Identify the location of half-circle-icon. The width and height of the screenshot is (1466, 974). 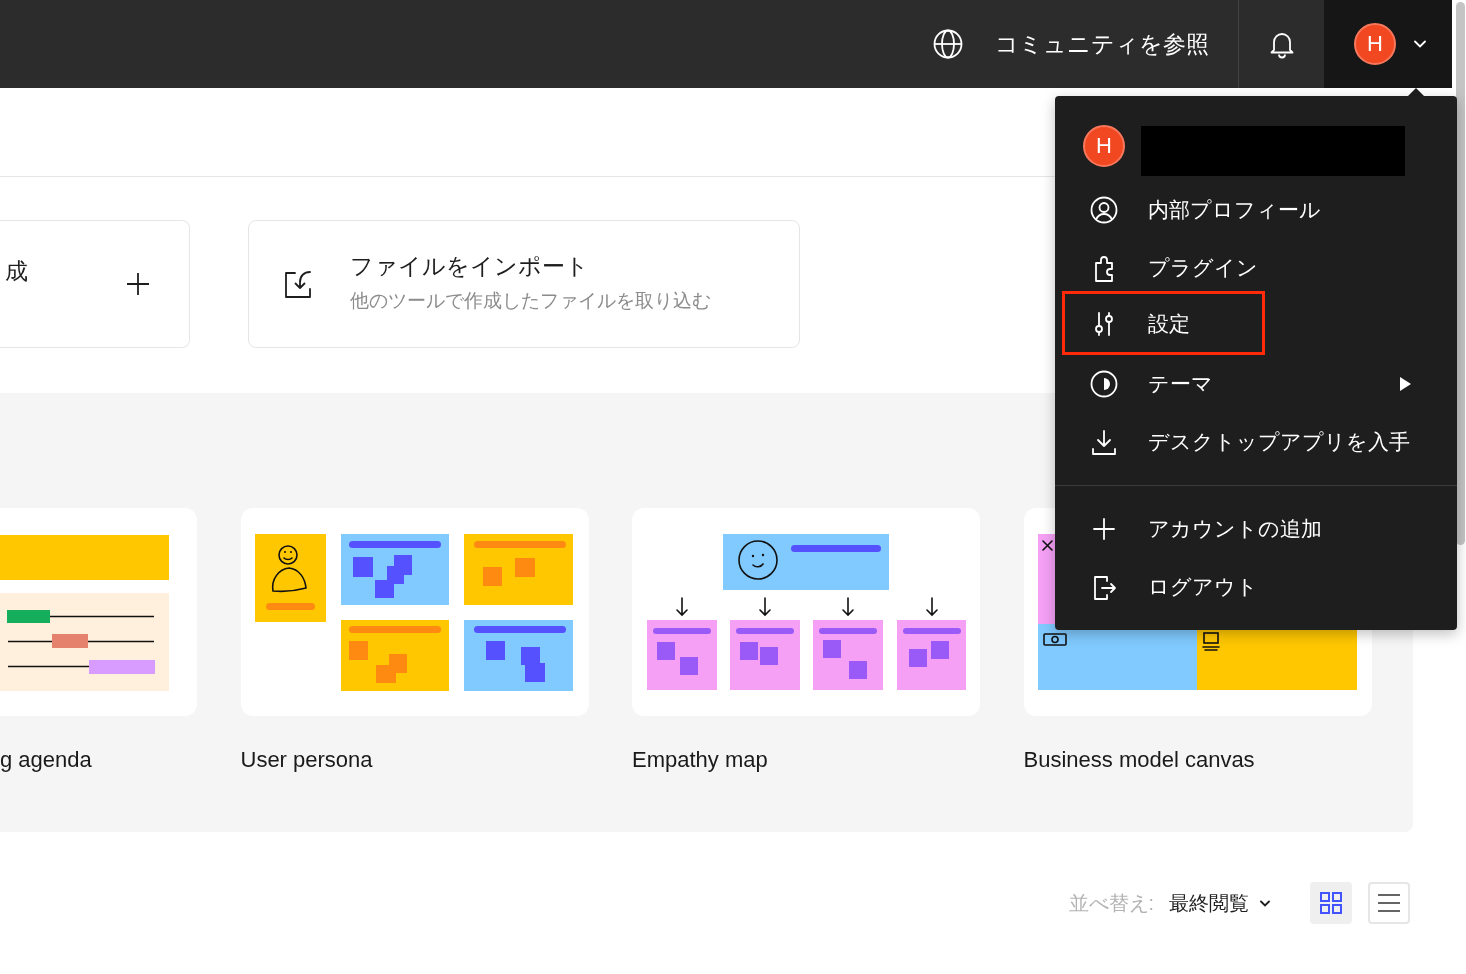
(1104, 384).